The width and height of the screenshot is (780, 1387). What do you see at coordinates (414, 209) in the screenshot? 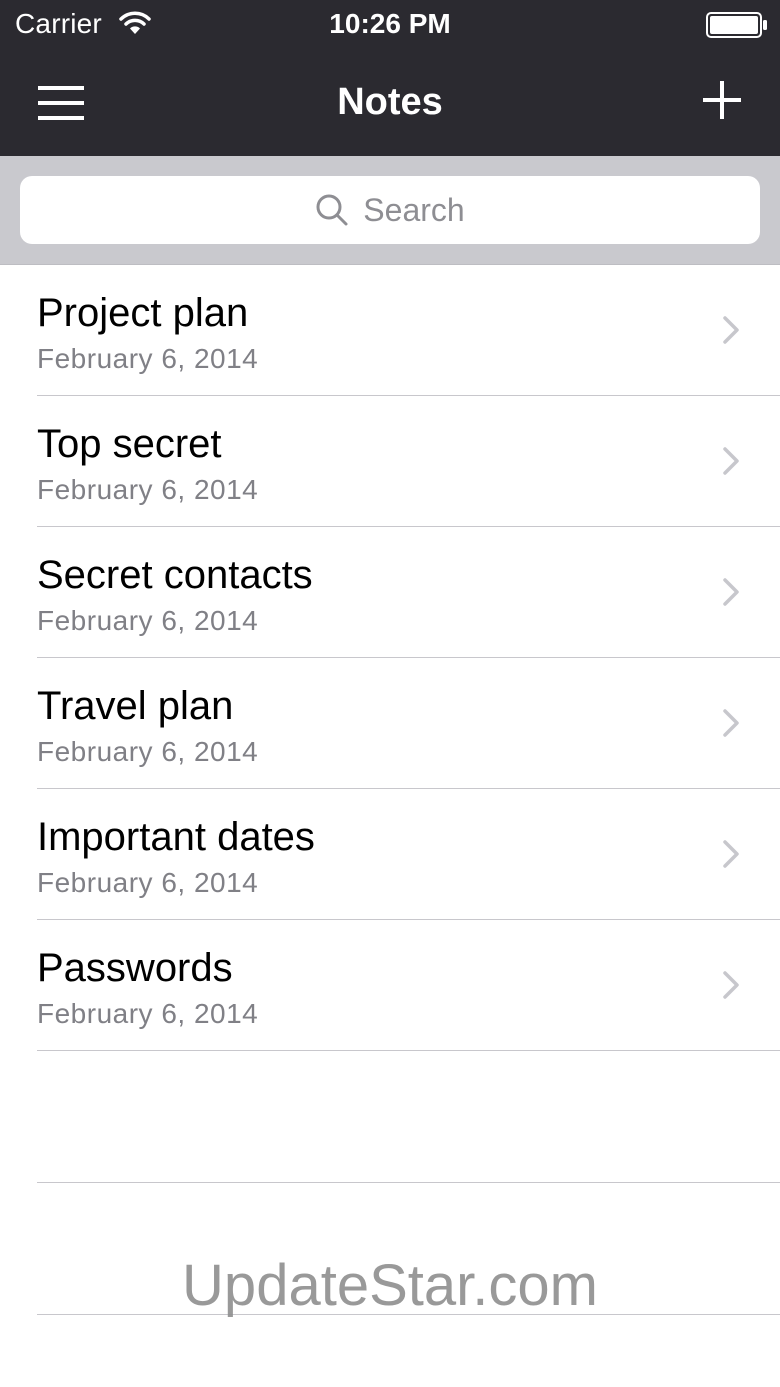
I see `search-placeholder: Search` at bounding box center [414, 209].